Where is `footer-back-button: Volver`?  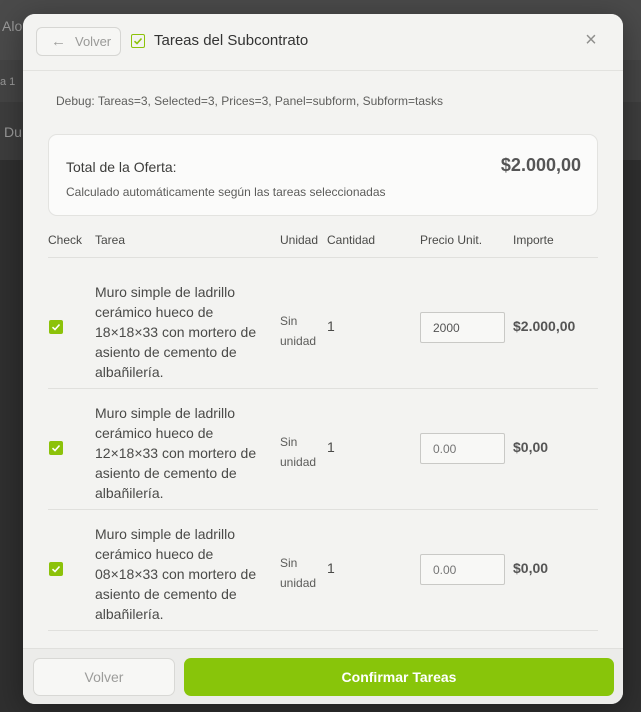 footer-back-button: Volver is located at coordinates (104, 677).